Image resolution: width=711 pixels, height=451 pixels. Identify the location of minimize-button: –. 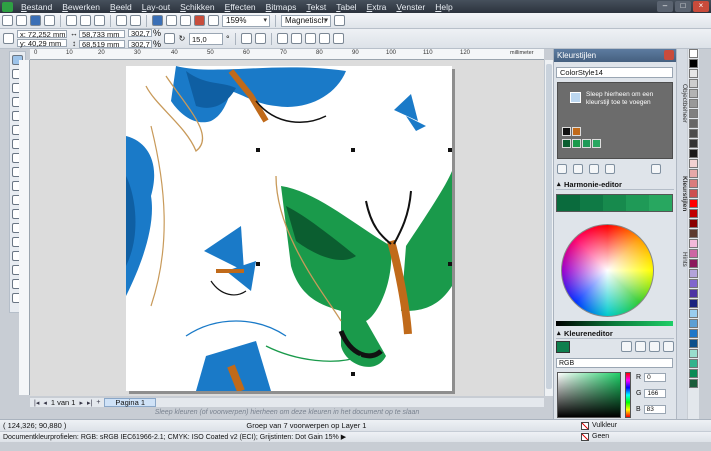
(665, 6).